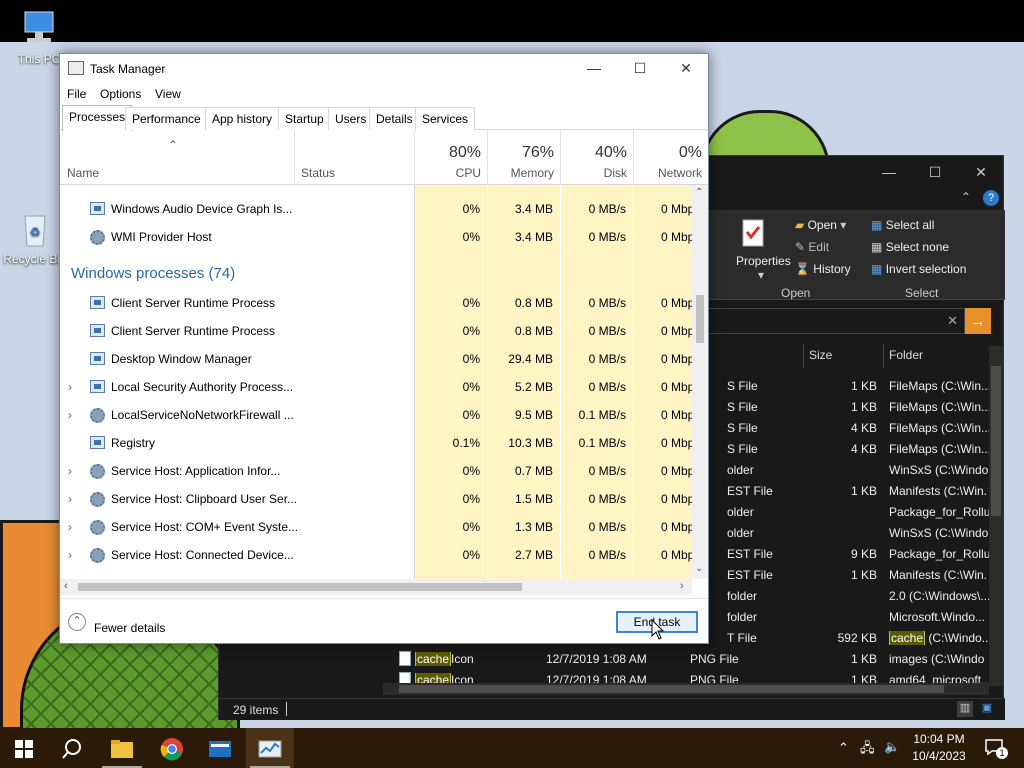 Image resolution: width=1024 pixels, height=768 pixels. Describe the element at coordinates (405, 658) in the screenshot. I see `png-file-icon` at that location.